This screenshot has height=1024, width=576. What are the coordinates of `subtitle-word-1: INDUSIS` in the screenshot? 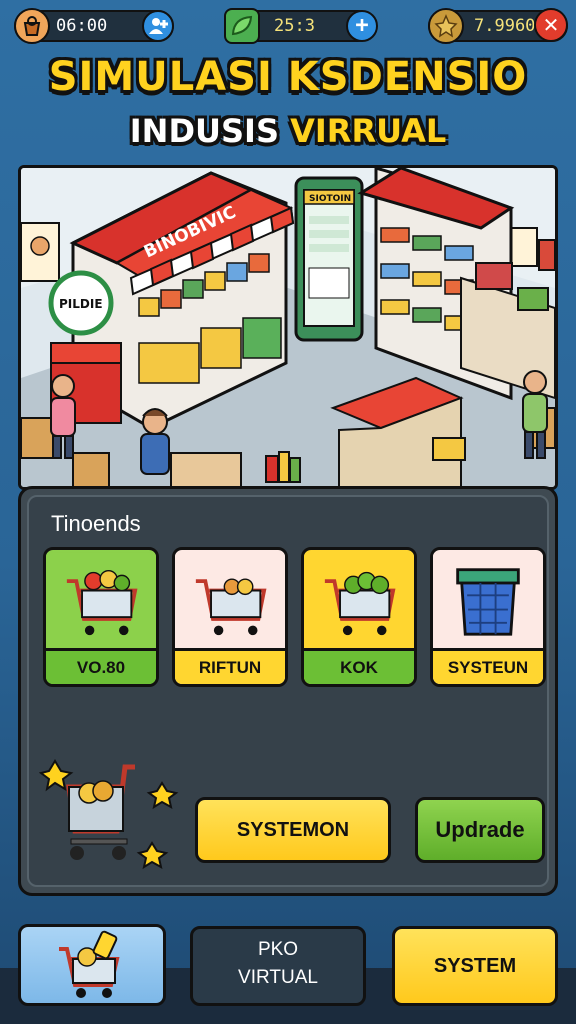 It's located at (204, 131).